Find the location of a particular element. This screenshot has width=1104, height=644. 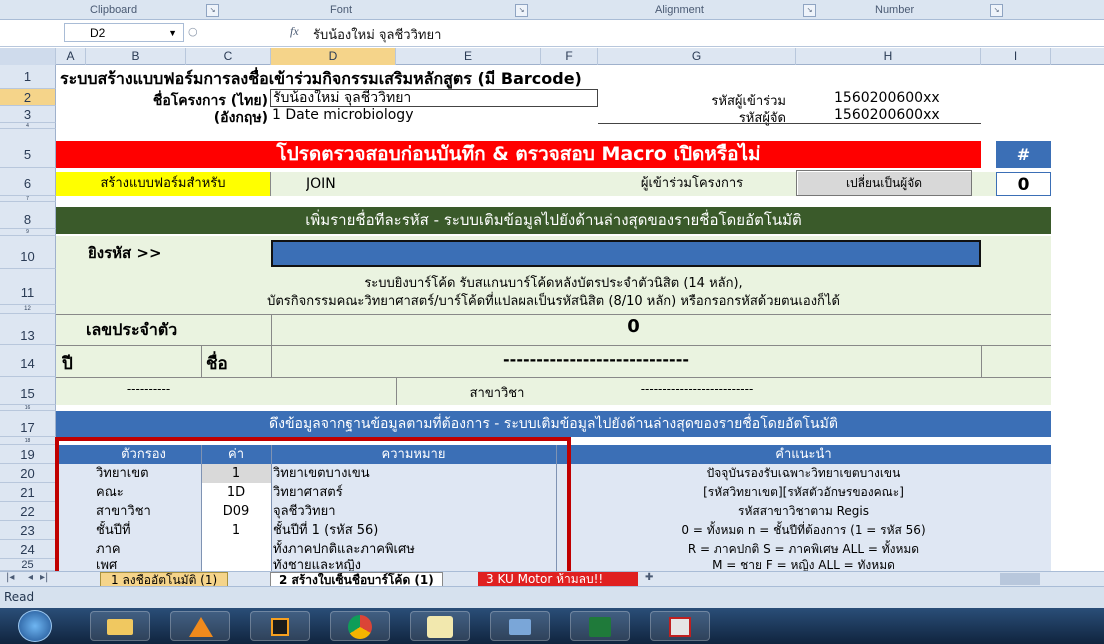

hao123-icon is located at coordinates (440, 626).